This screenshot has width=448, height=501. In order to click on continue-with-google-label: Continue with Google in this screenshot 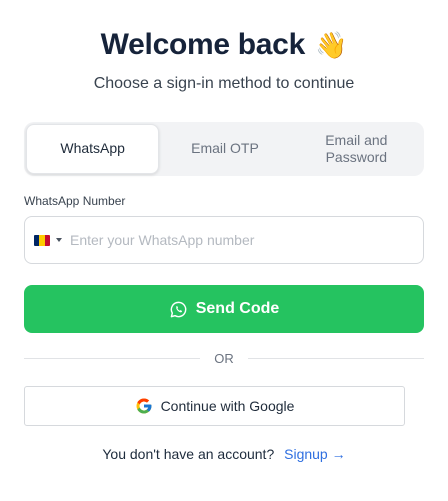, I will do `click(227, 406)`.